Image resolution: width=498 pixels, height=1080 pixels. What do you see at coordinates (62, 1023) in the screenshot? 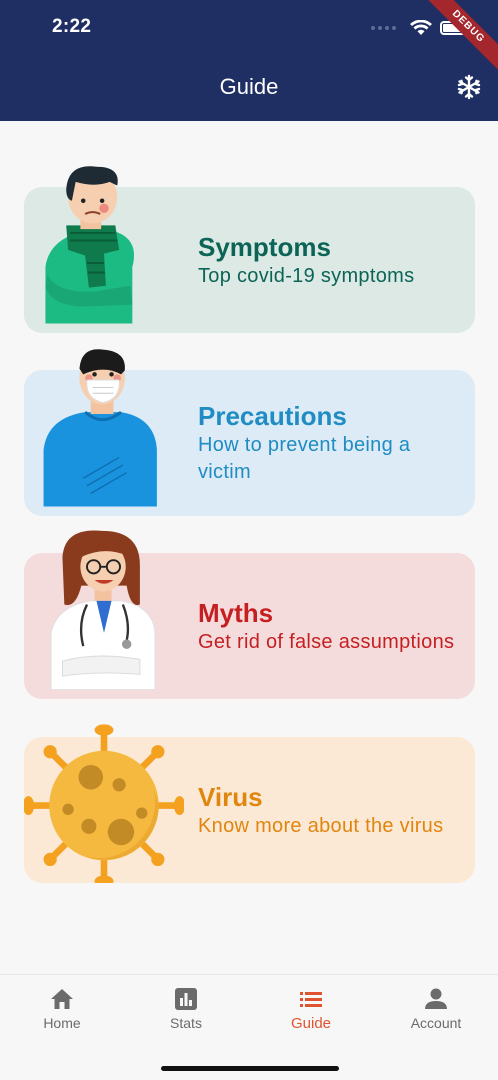
I see `nav-label: Home` at bounding box center [62, 1023].